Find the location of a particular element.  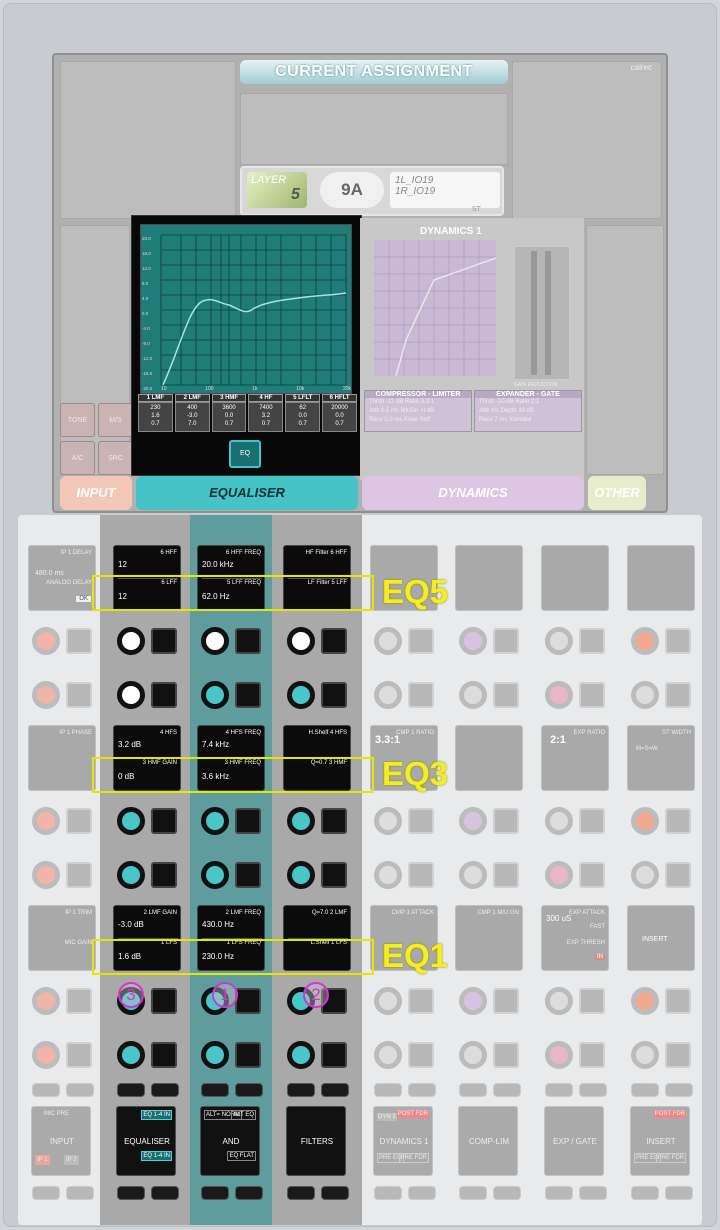

alt-eq-button: ALT EQ is located at coordinates (243, 1115).